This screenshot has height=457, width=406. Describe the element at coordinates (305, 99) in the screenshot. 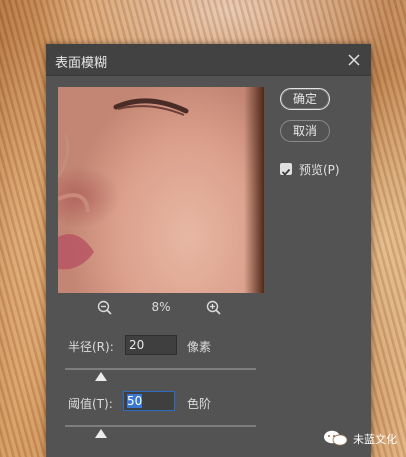

I see `ok-button: 确定` at that location.